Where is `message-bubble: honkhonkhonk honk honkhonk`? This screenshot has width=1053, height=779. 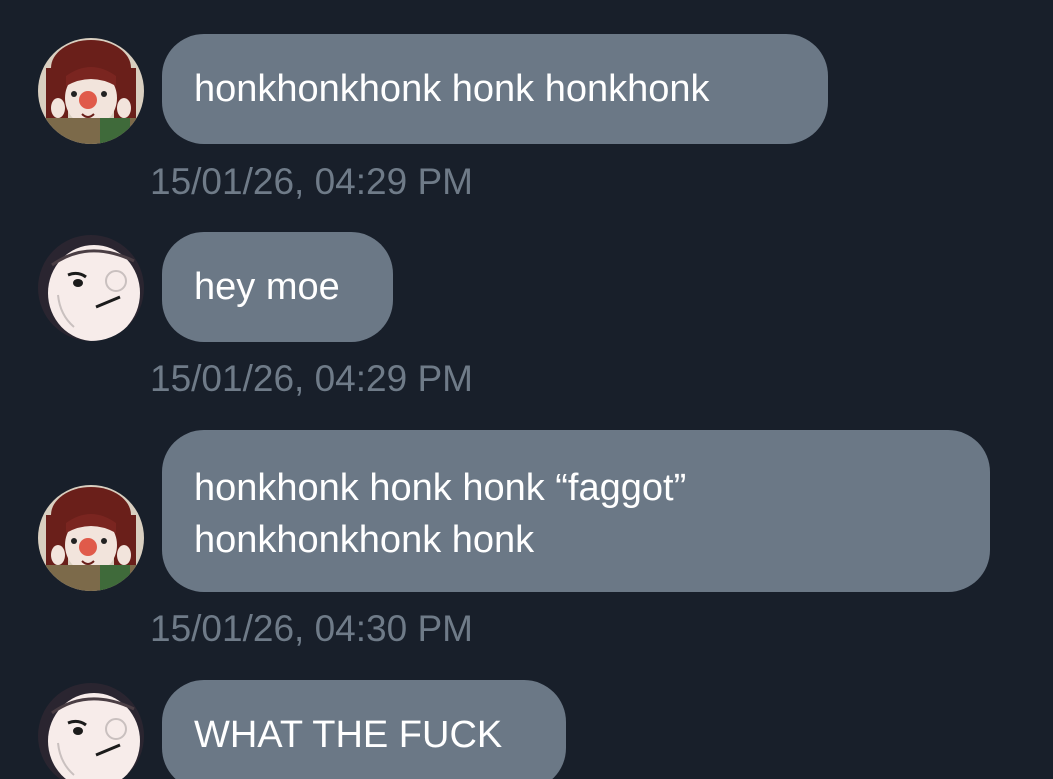
message-bubble: honkhonkhonk honk honkhonk is located at coordinates (495, 89).